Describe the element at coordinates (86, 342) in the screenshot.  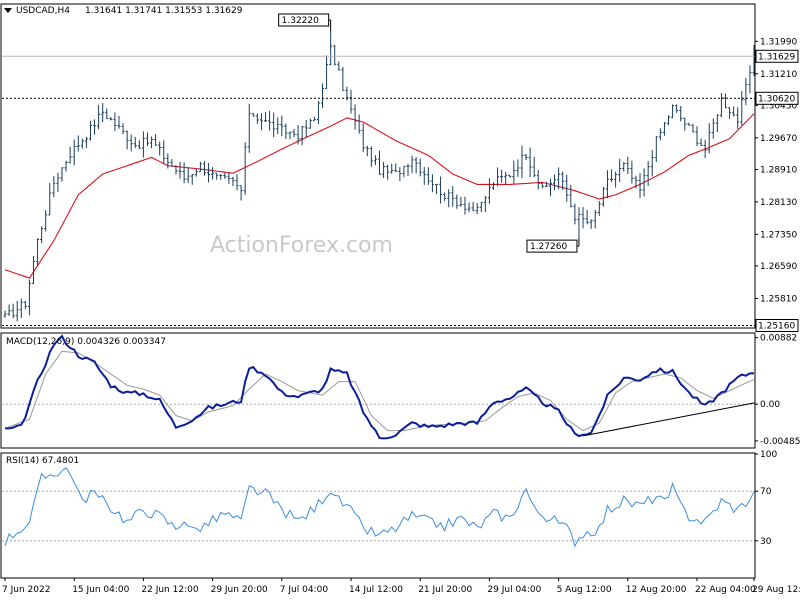
I see `macd-label: MACD(12,26,9) 0.004326 0.003347` at that location.